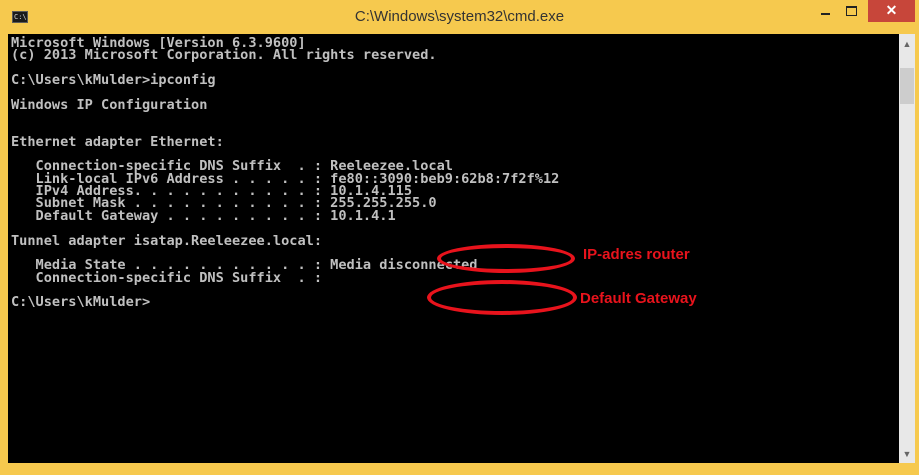 This screenshot has height=475, width=919. I want to click on vertical-scrollbar: ▲ ▼, so click(907, 248).